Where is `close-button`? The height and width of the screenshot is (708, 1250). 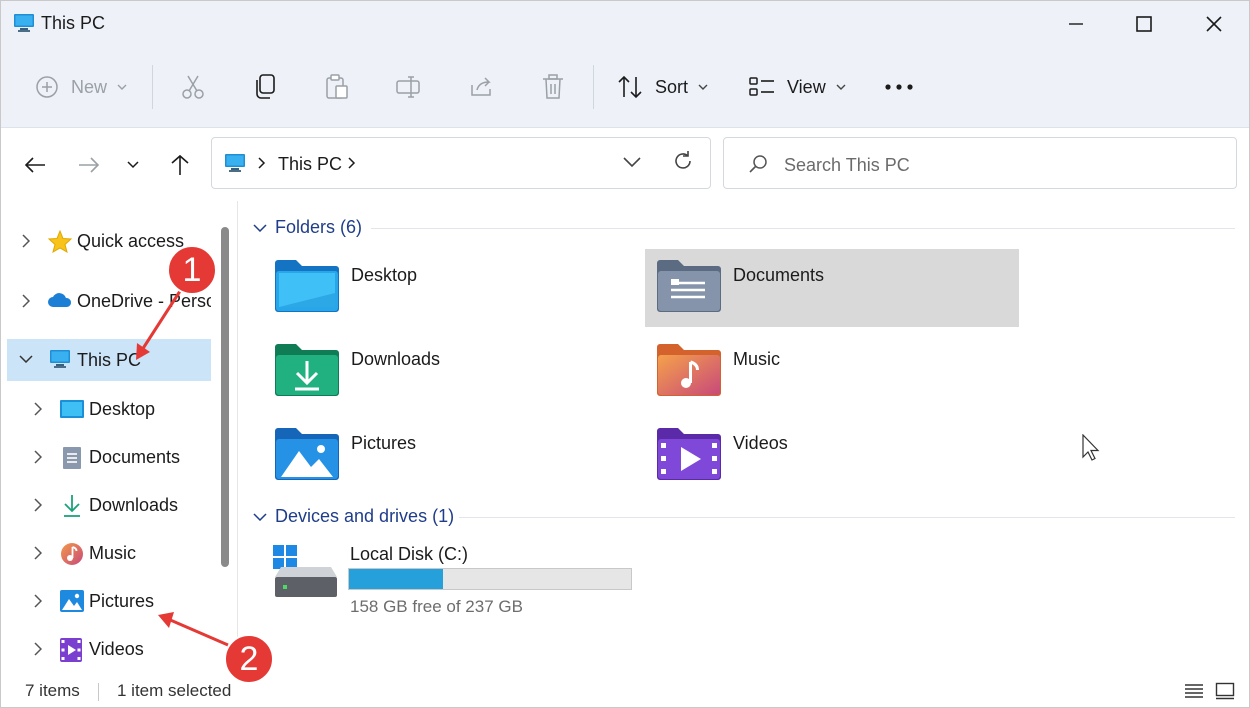
close-button is located at coordinates (1214, 24).